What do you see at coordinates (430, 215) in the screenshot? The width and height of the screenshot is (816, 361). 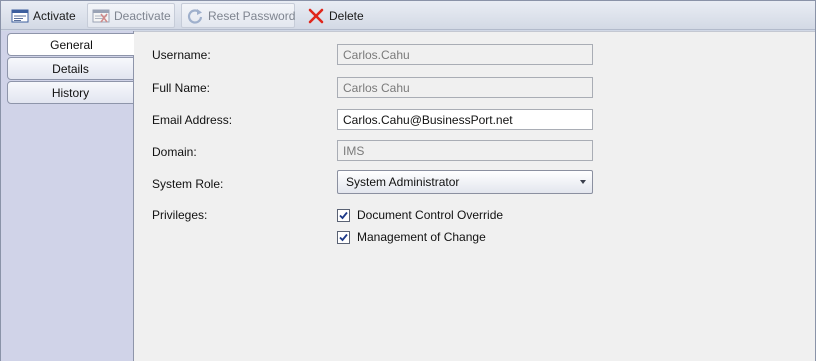 I see `privilege-label: Document Control Override` at bounding box center [430, 215].